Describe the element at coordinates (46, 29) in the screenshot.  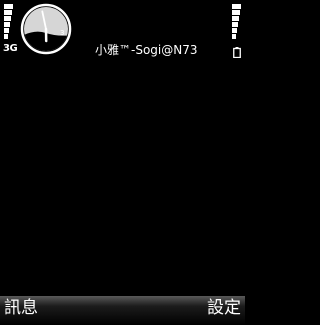
I see `analog-clock: 3` at that location.